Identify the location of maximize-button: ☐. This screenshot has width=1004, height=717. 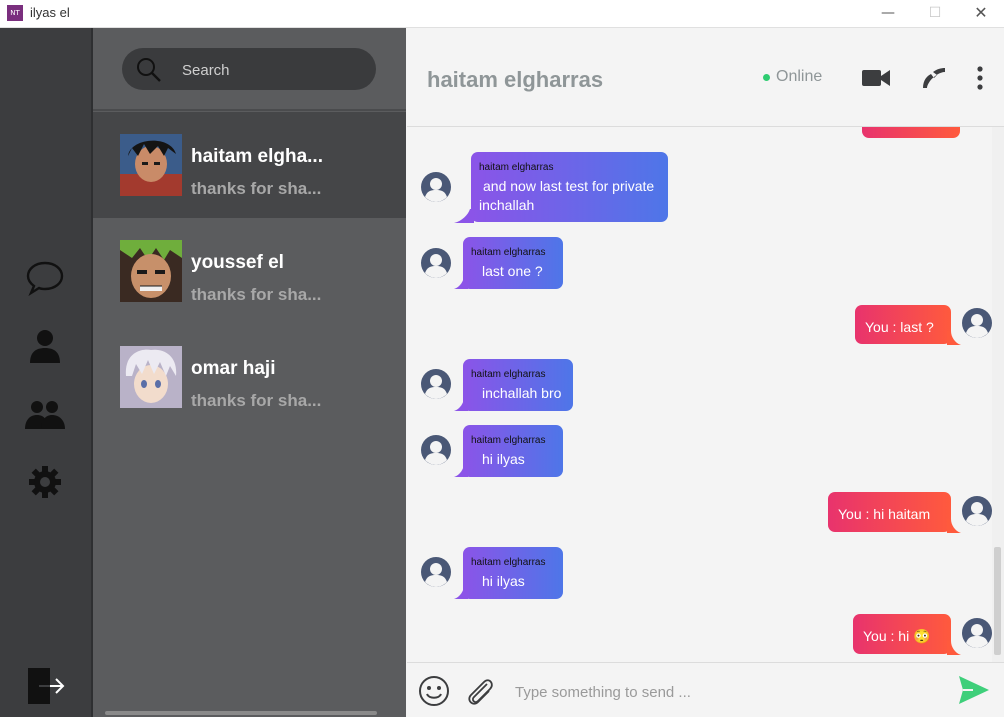
(935, 14).